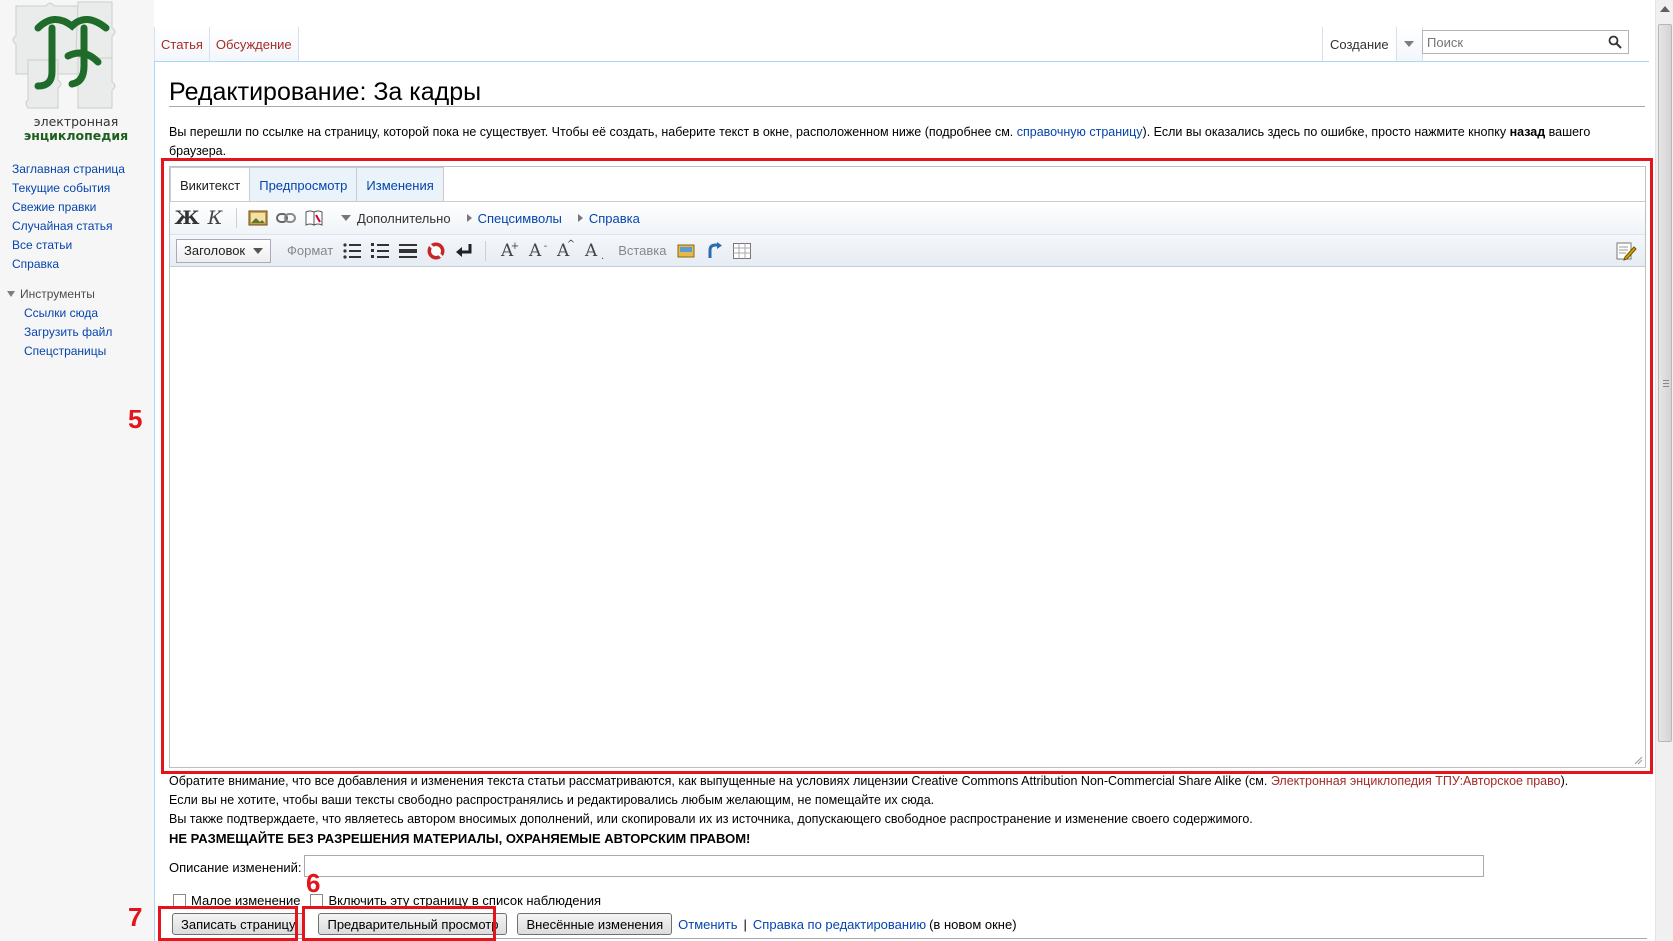 The width and height of the screenshot is (1673, 941). What do you see at coordinates (68, 315) in the screenshot?
I see `sidebar-item-what-links-here: Ссылки сюда` at bounding box center [68, 315].